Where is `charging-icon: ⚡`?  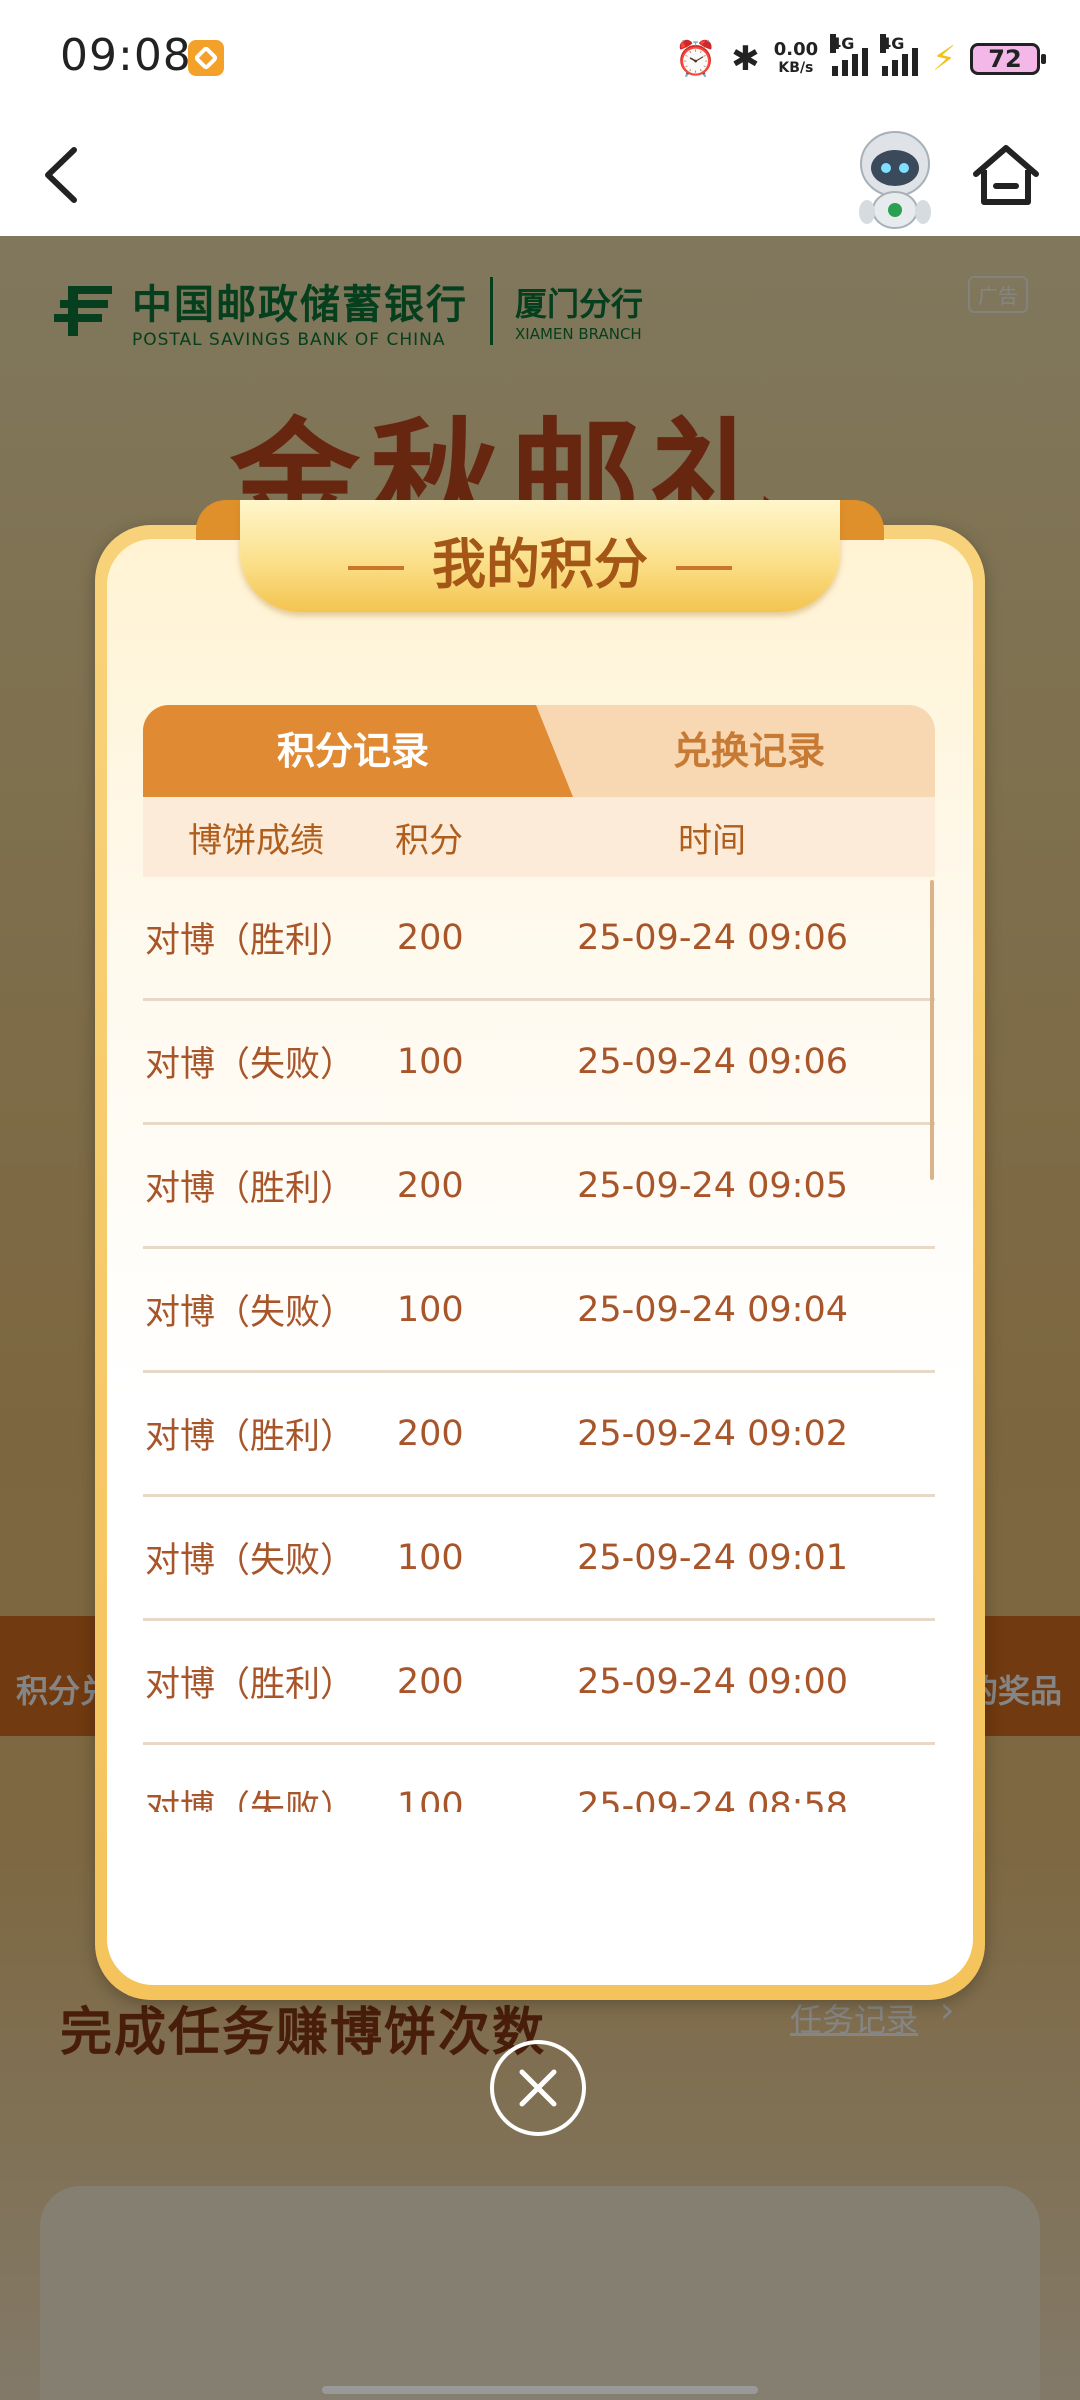 charging-icon: ⚡ is located at coordinates (944, 59).